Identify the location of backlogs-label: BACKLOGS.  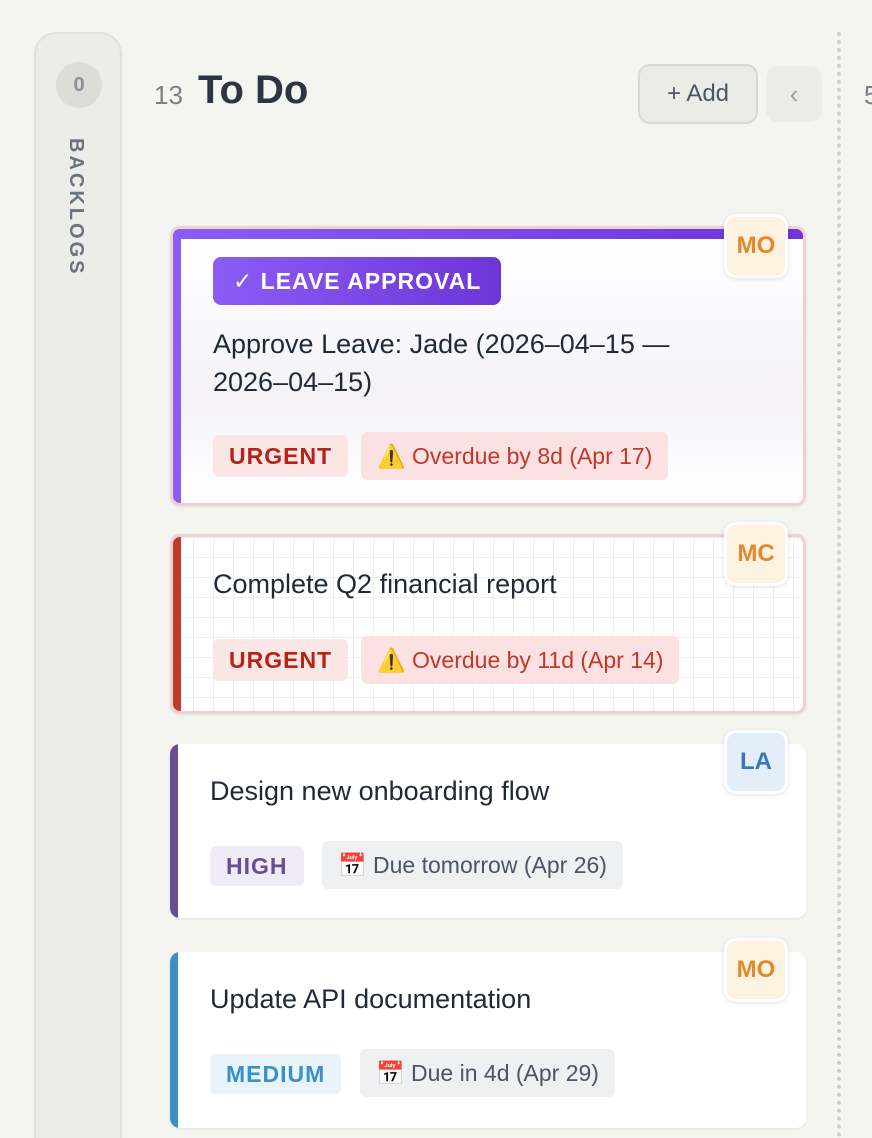
(76, 207).